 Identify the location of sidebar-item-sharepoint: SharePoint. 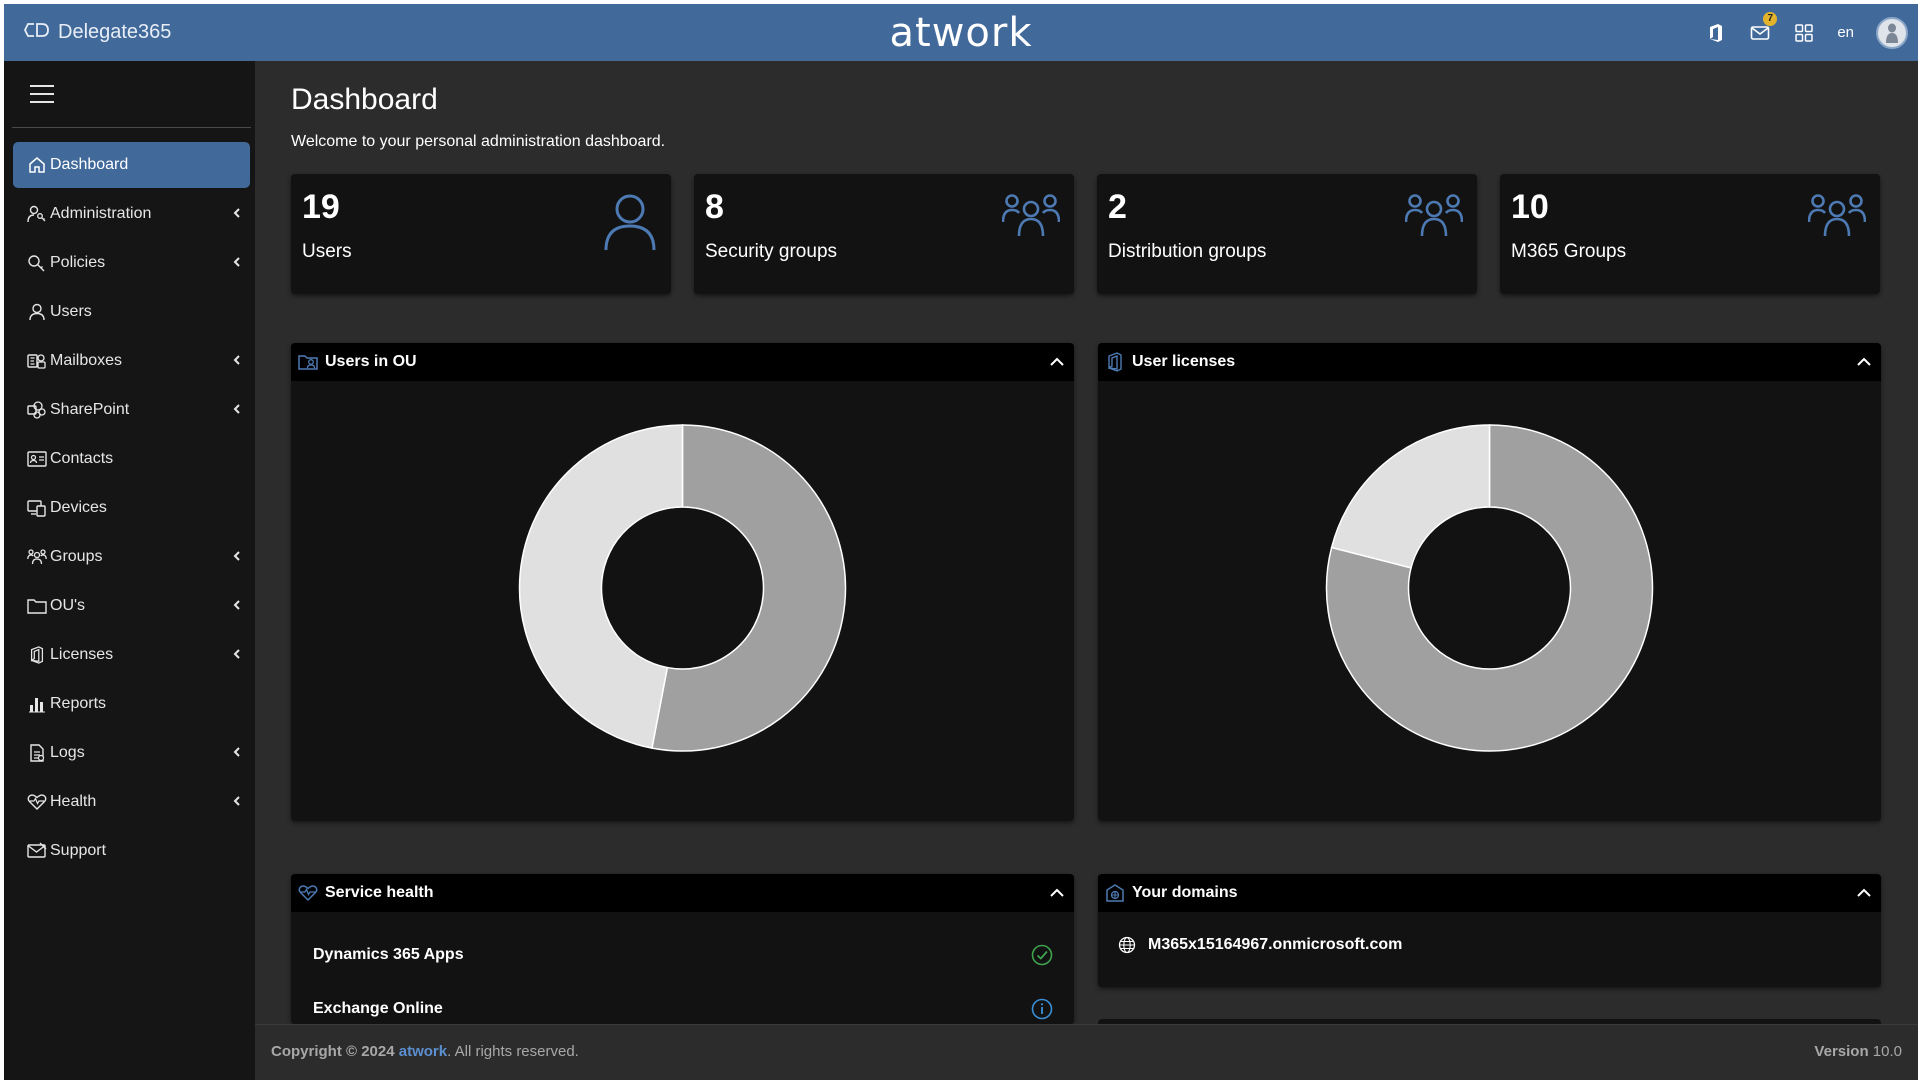
(131, 410).